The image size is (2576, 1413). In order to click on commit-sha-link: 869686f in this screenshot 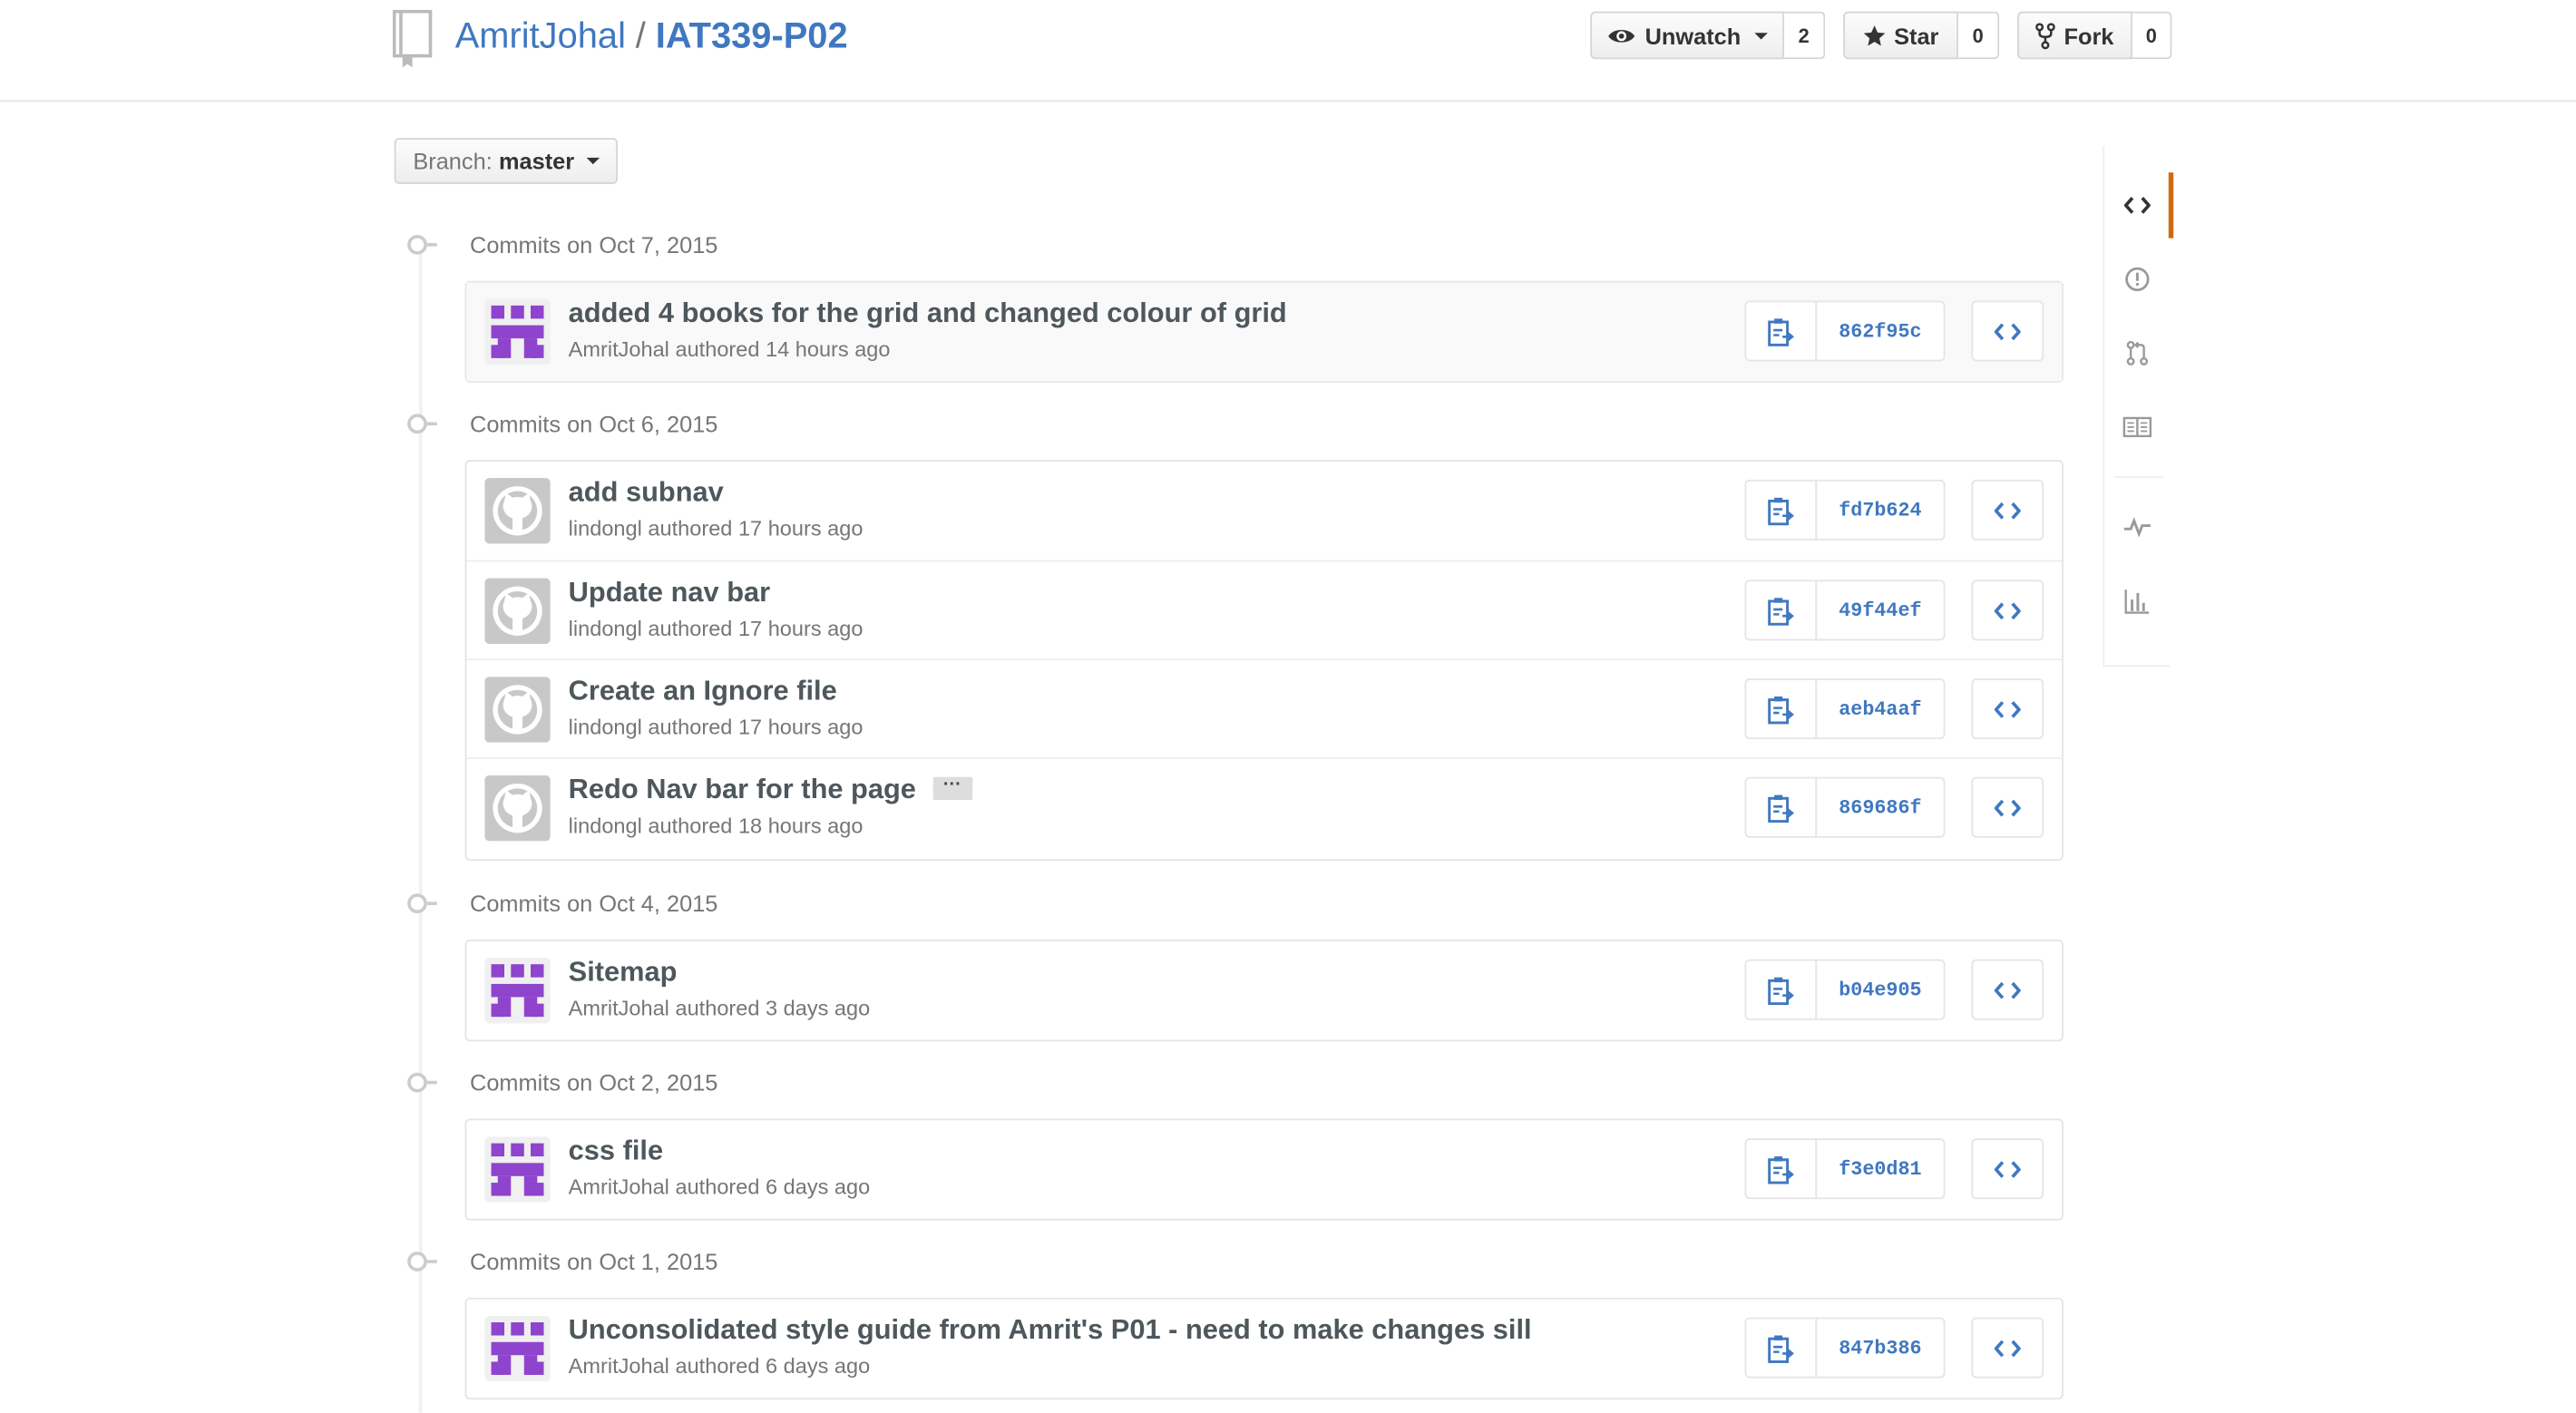, I will do `click(1880, 807)`.